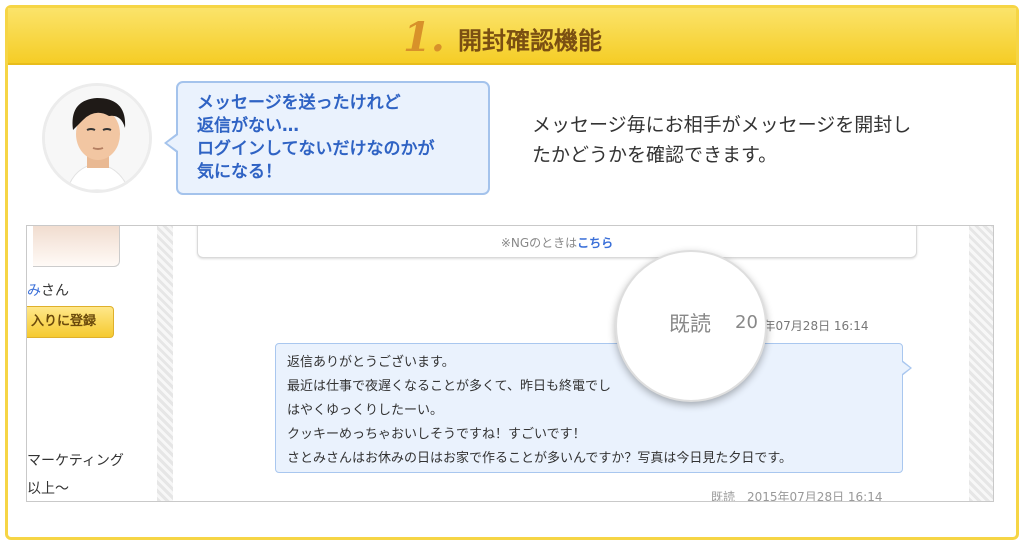  I want to click on feature-title: 開封確認機能, so click(530, 41).